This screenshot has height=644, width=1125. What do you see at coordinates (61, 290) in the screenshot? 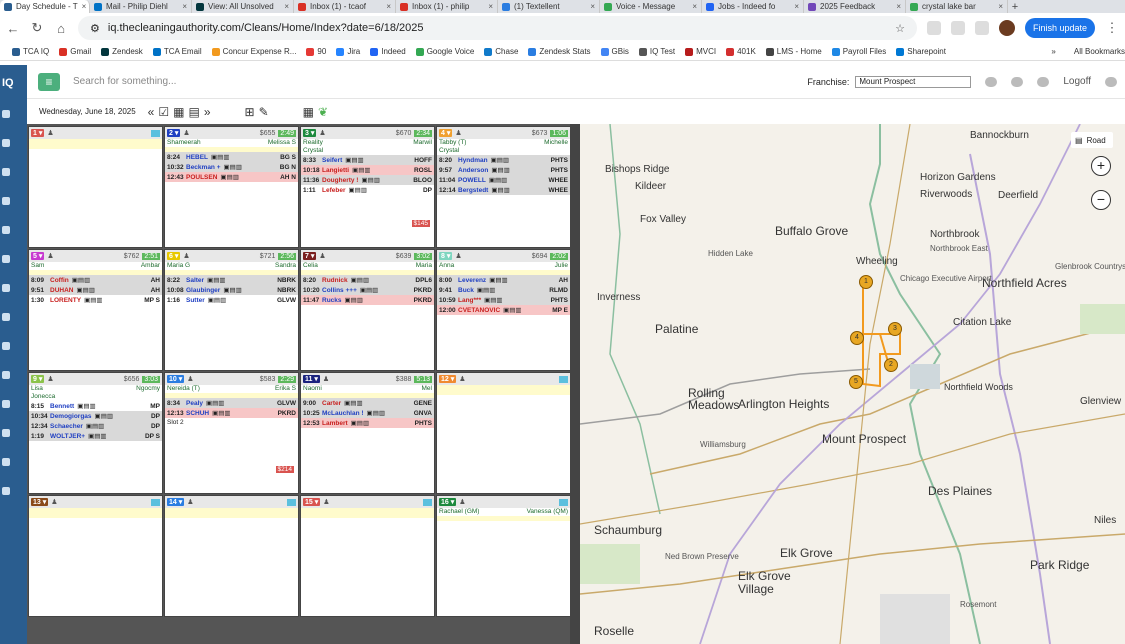
I see `client-name: DUHAN` at bounding box center [61, 290].